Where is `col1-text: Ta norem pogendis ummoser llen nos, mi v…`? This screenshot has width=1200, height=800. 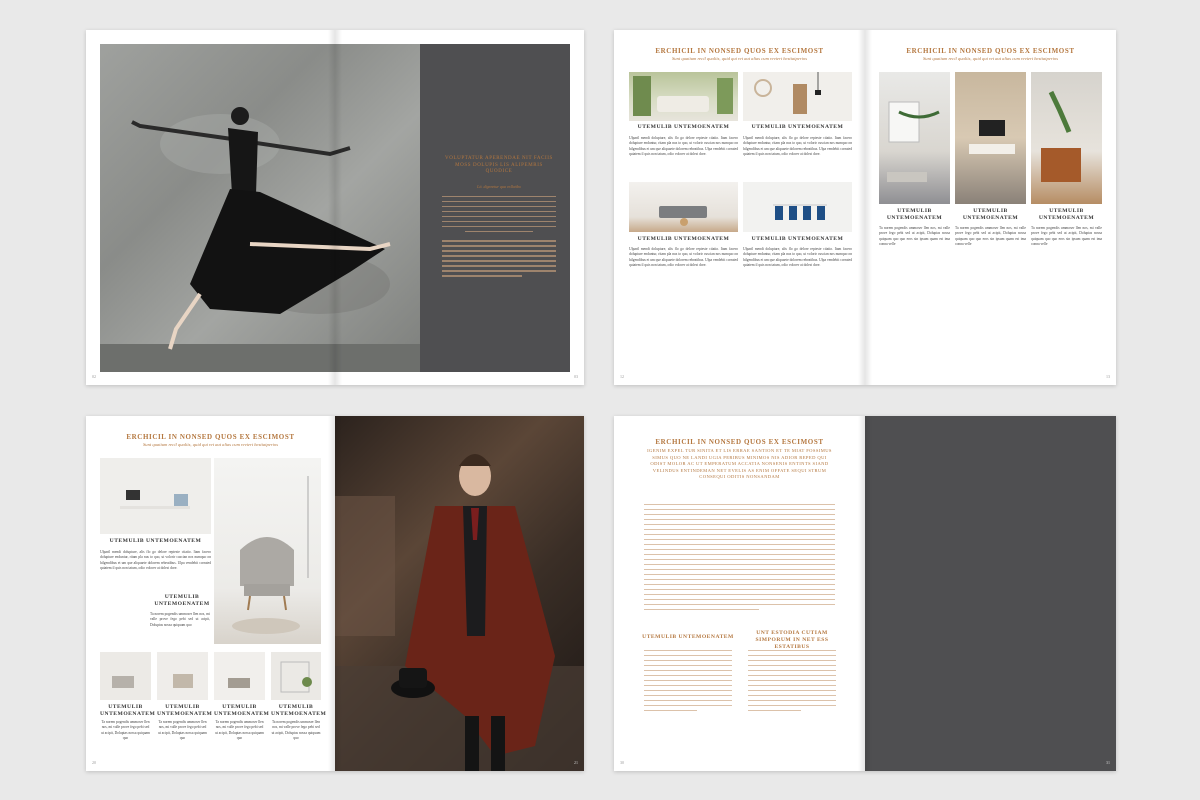
col1-text: Ta norem pogendis ummoser llen nos, mi v… is located at coordinates (914, 236).